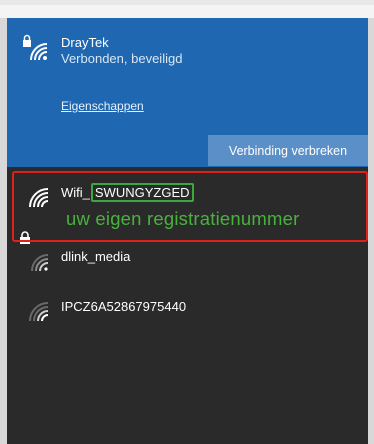  What do you see at coordinates (288, 150) in the screenshot?
I see `disconnect-button: Verbinding verbreken` at bounding box center [288, 150].